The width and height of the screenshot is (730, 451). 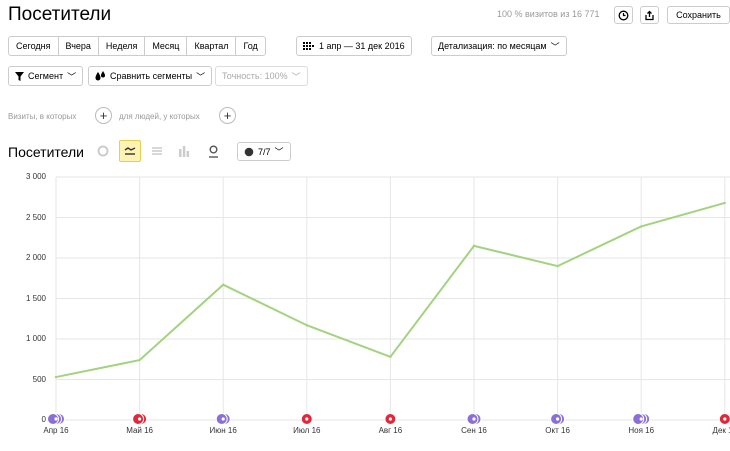 What do you see at coordinates (56, 430) in the screenshot?
I see `x-tick-label: Апр 16` at bounding box center [56, 430].